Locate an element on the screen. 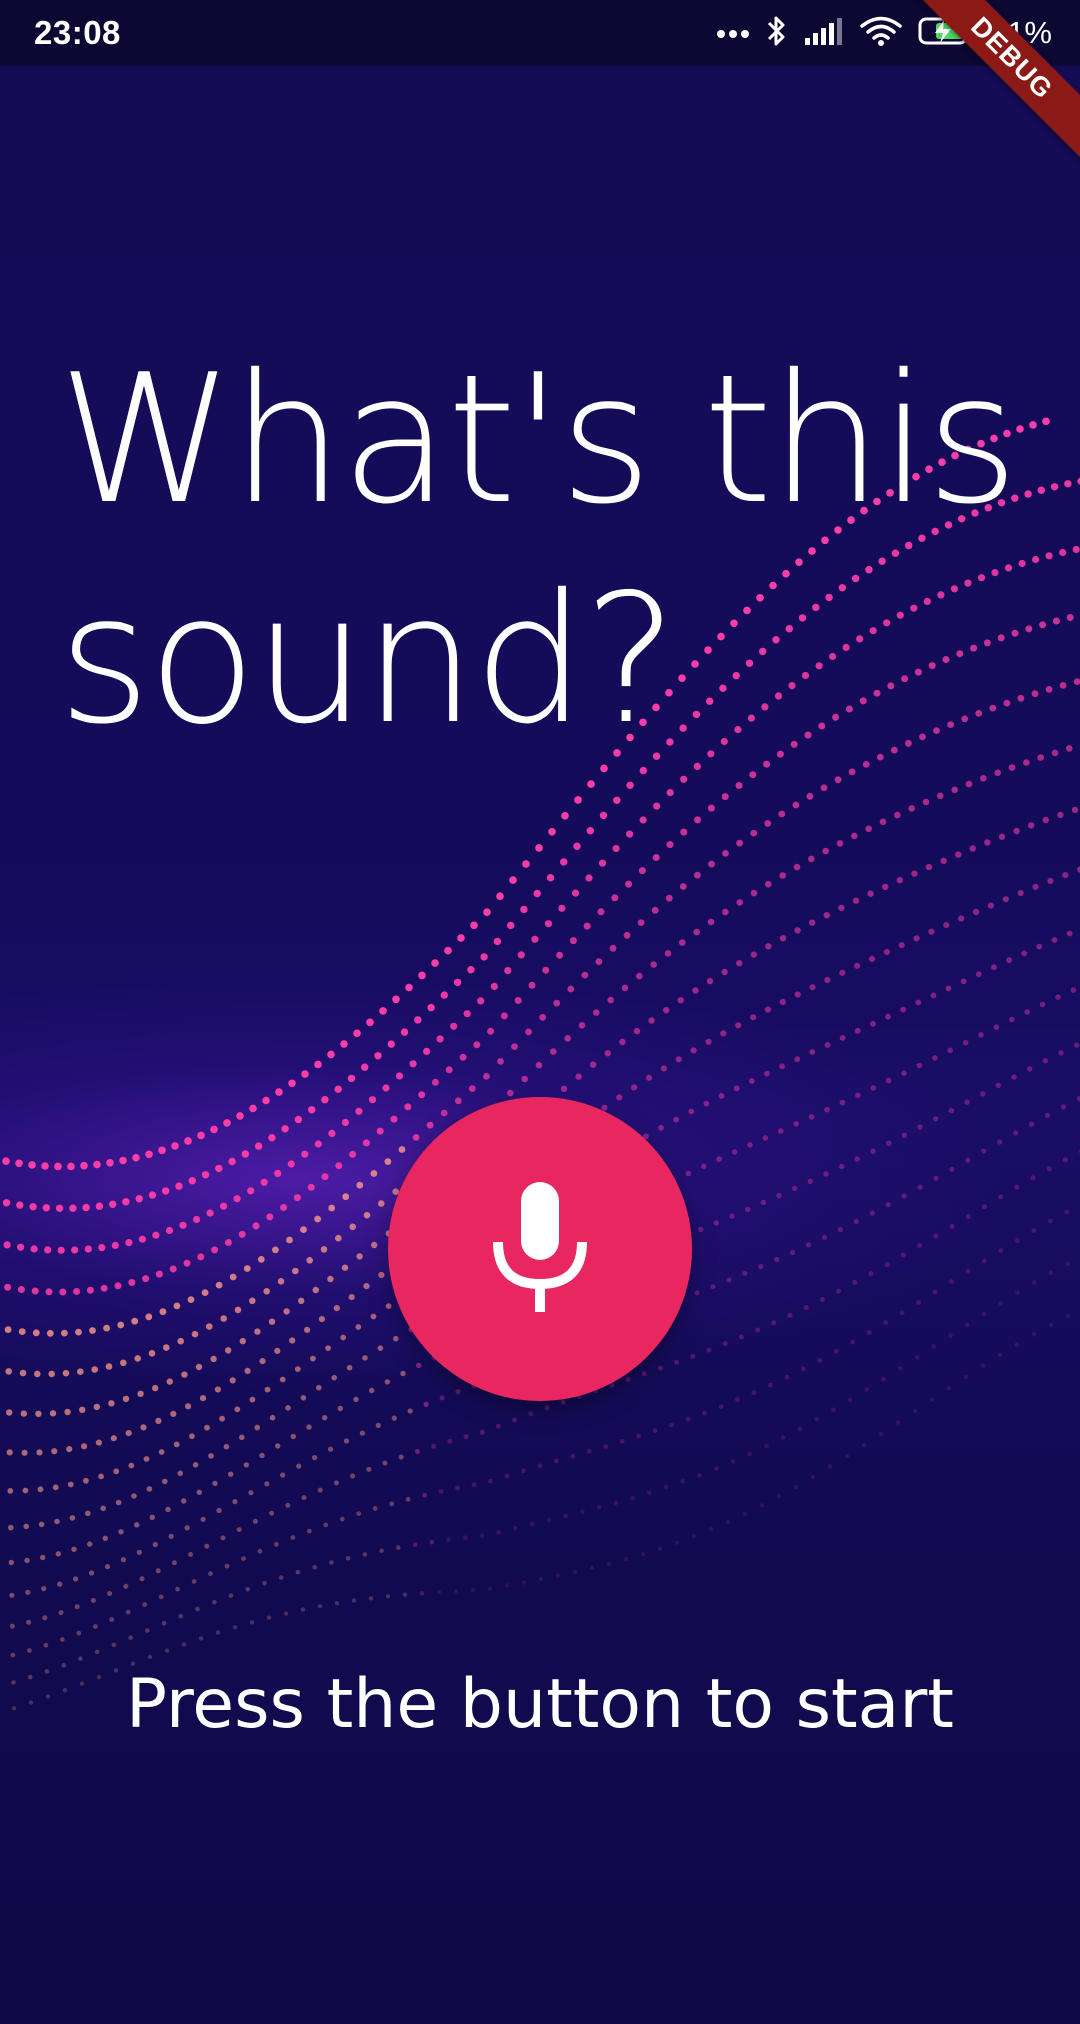 This screenshot has width=1080, height=2024. start-prompt: Press the button to start is located at coordinates (540, 1704).